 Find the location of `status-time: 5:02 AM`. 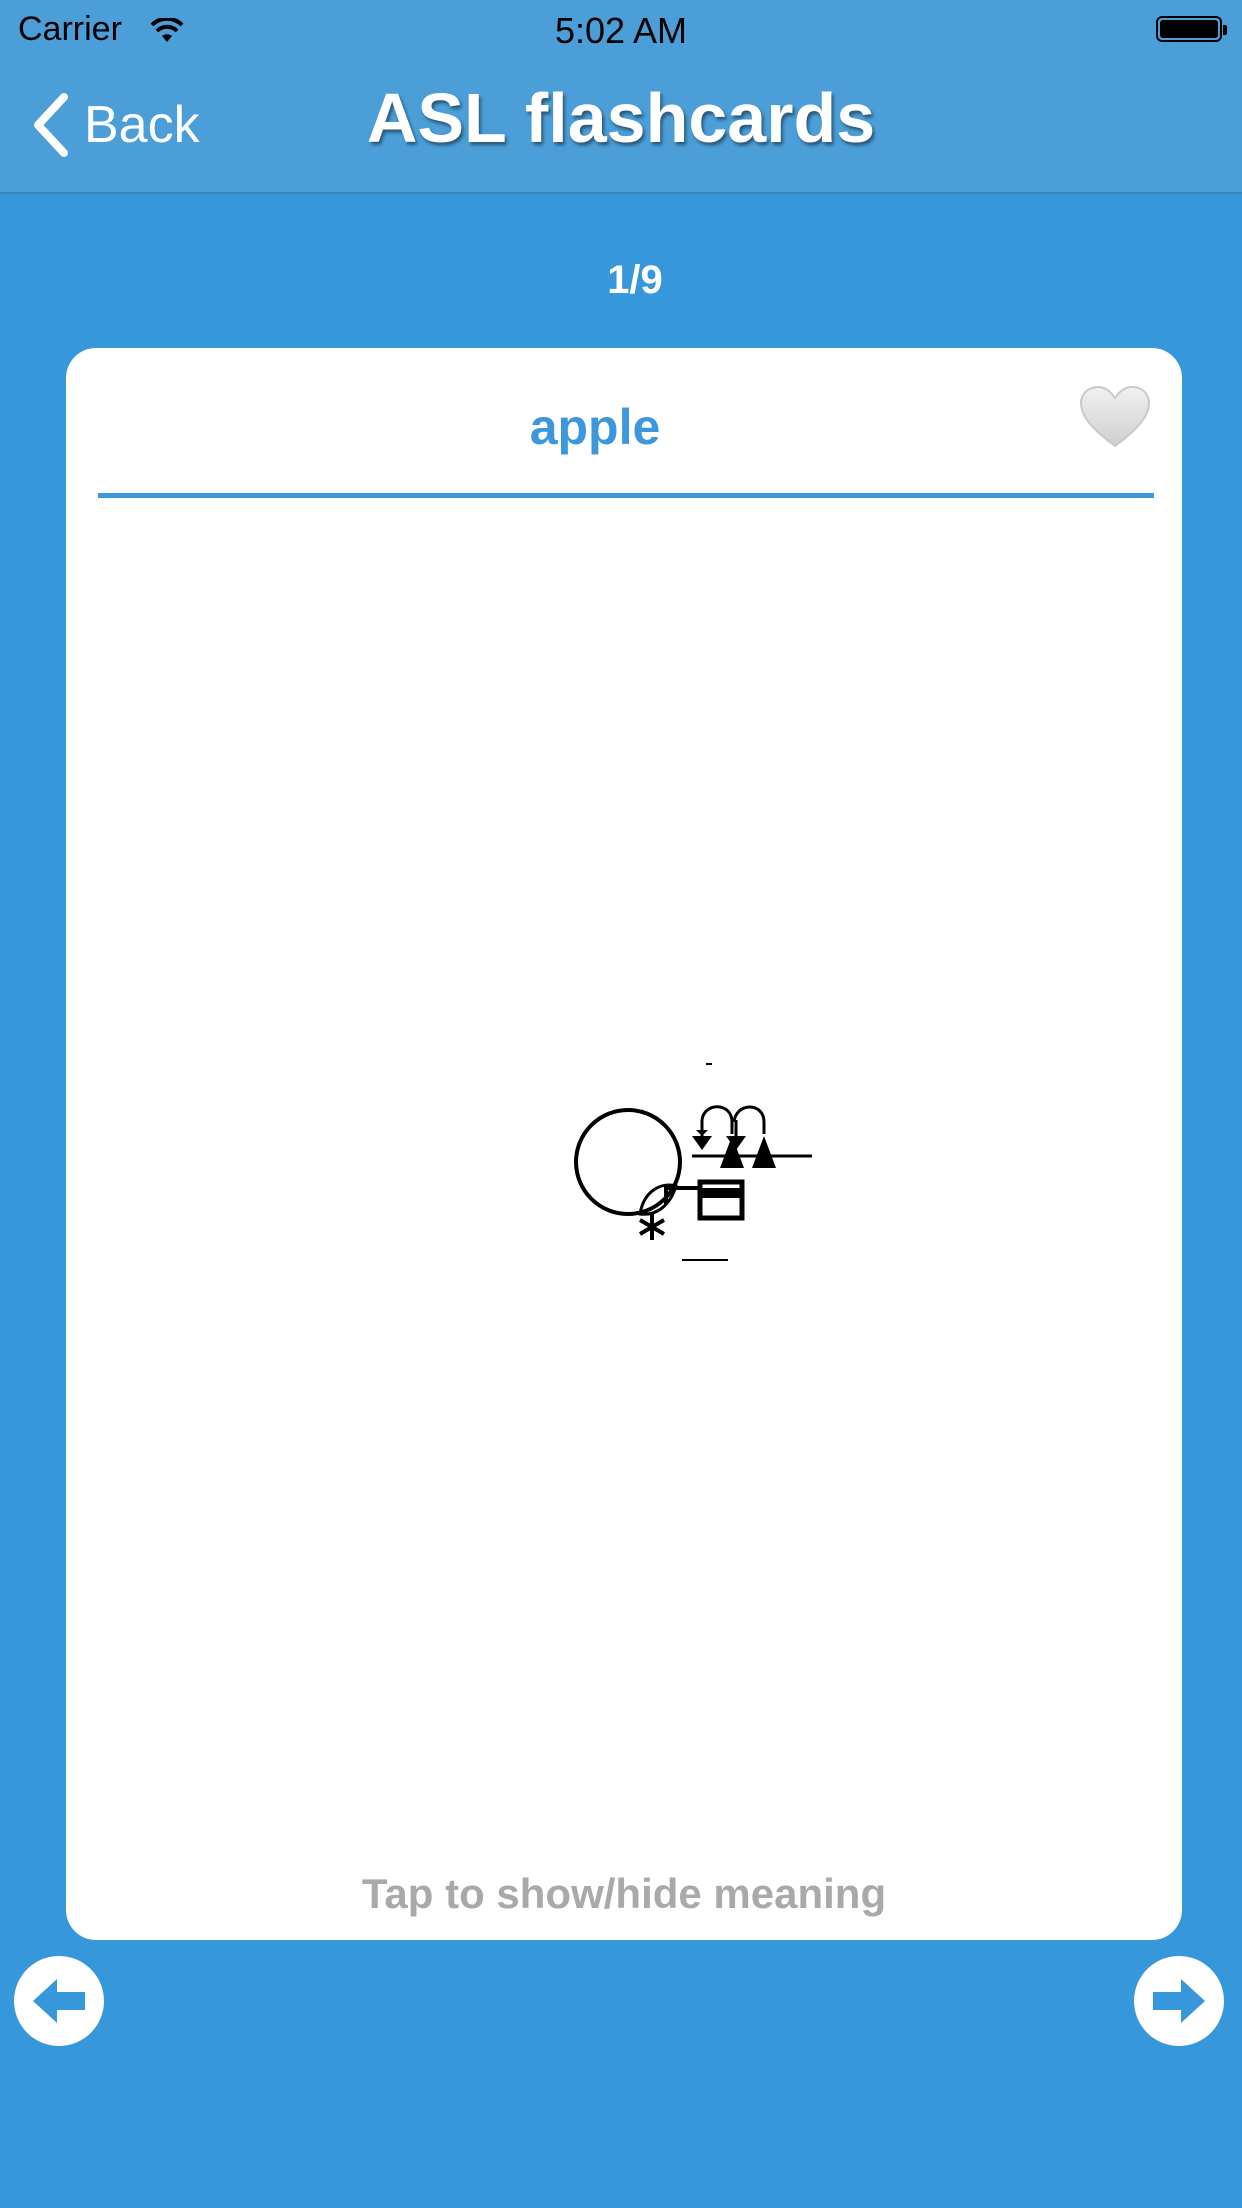

status-time: 5:02 AM is located at coordinates (621, 30).